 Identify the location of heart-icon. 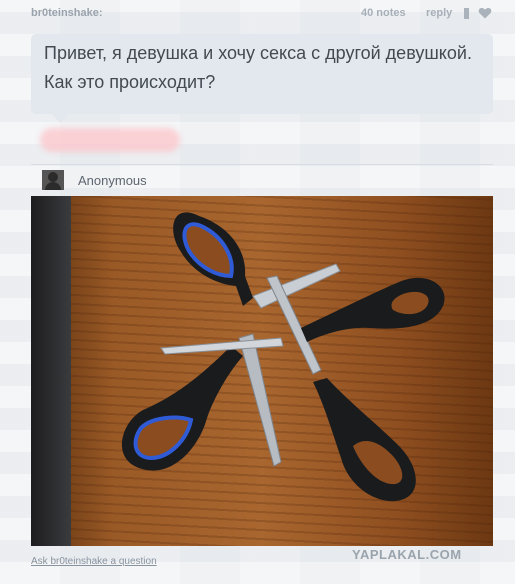
(485, 13).